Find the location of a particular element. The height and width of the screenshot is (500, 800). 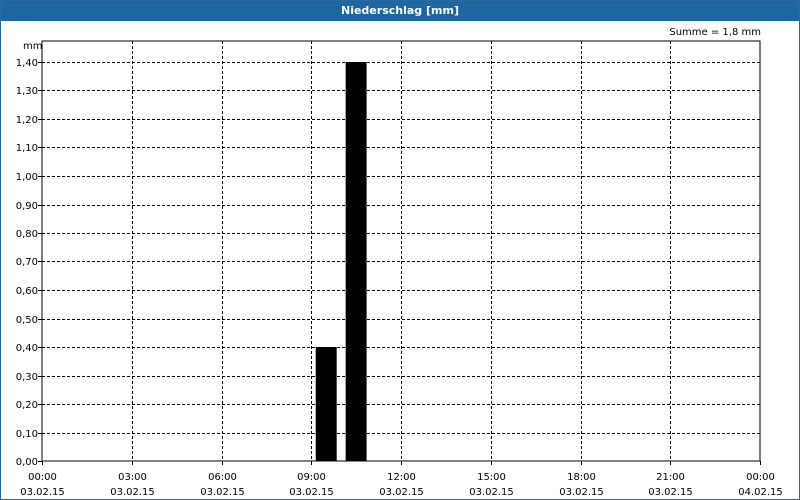

y-tick-label: 0,30 is located at coordinates (27, 377).